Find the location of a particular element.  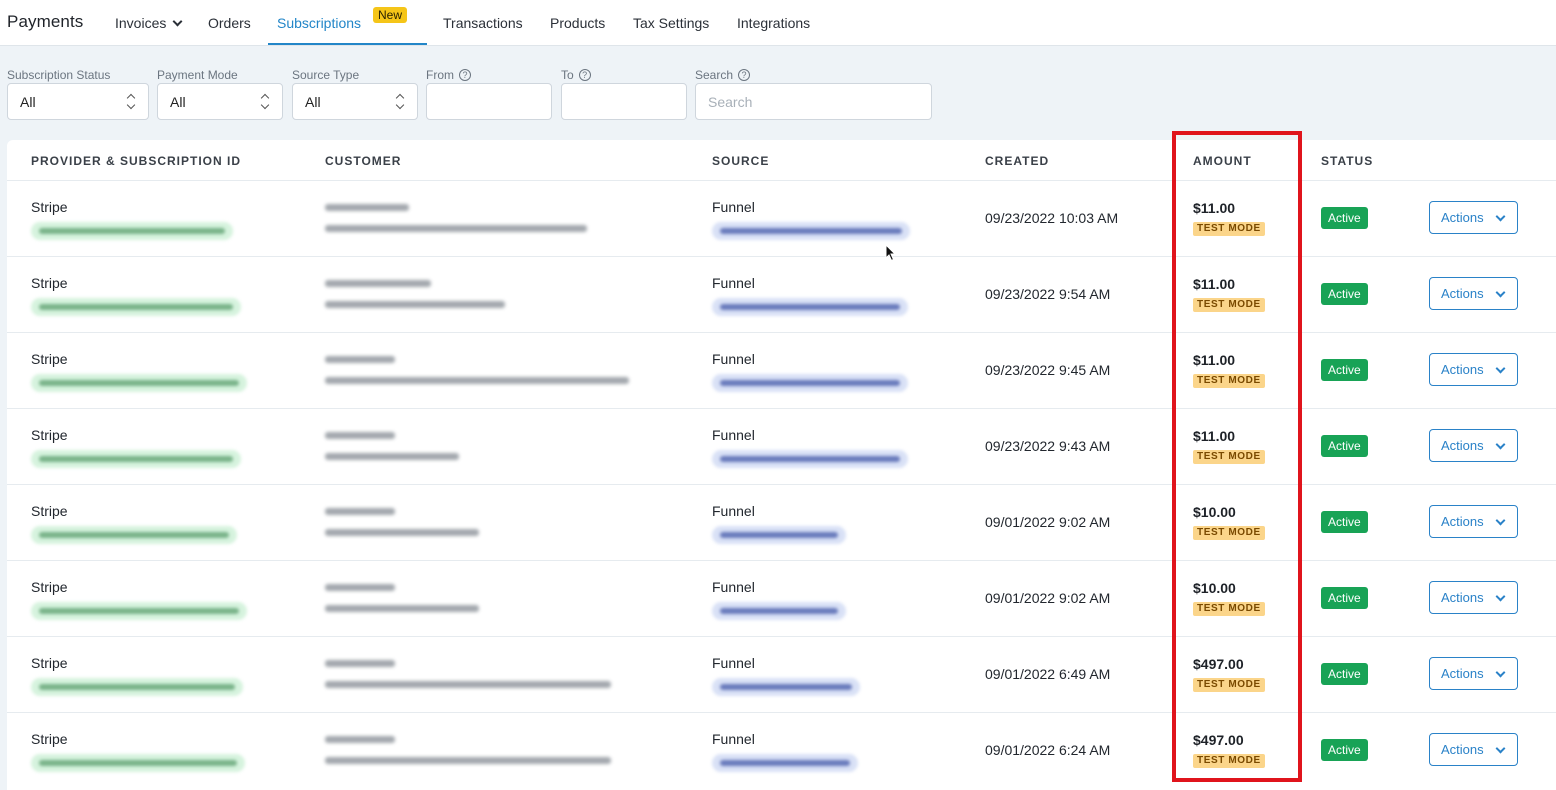

header-created: CREATED is located at coordinates (1017, 161).